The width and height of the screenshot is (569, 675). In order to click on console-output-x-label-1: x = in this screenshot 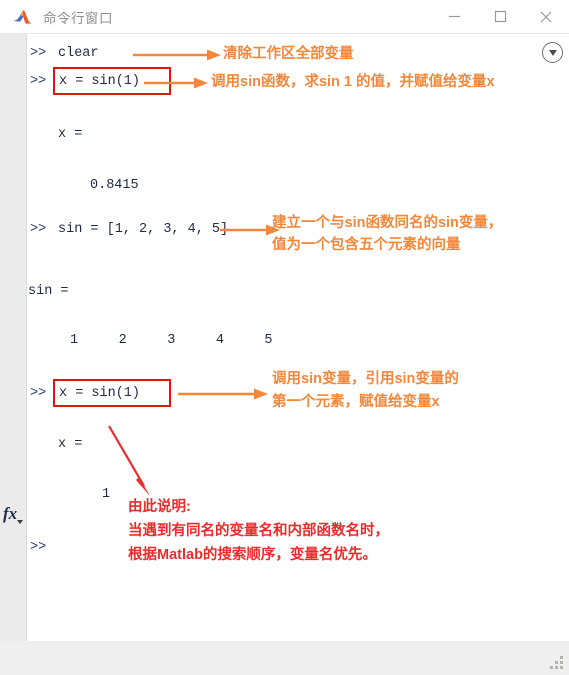, I will do `click(70, 134)`.